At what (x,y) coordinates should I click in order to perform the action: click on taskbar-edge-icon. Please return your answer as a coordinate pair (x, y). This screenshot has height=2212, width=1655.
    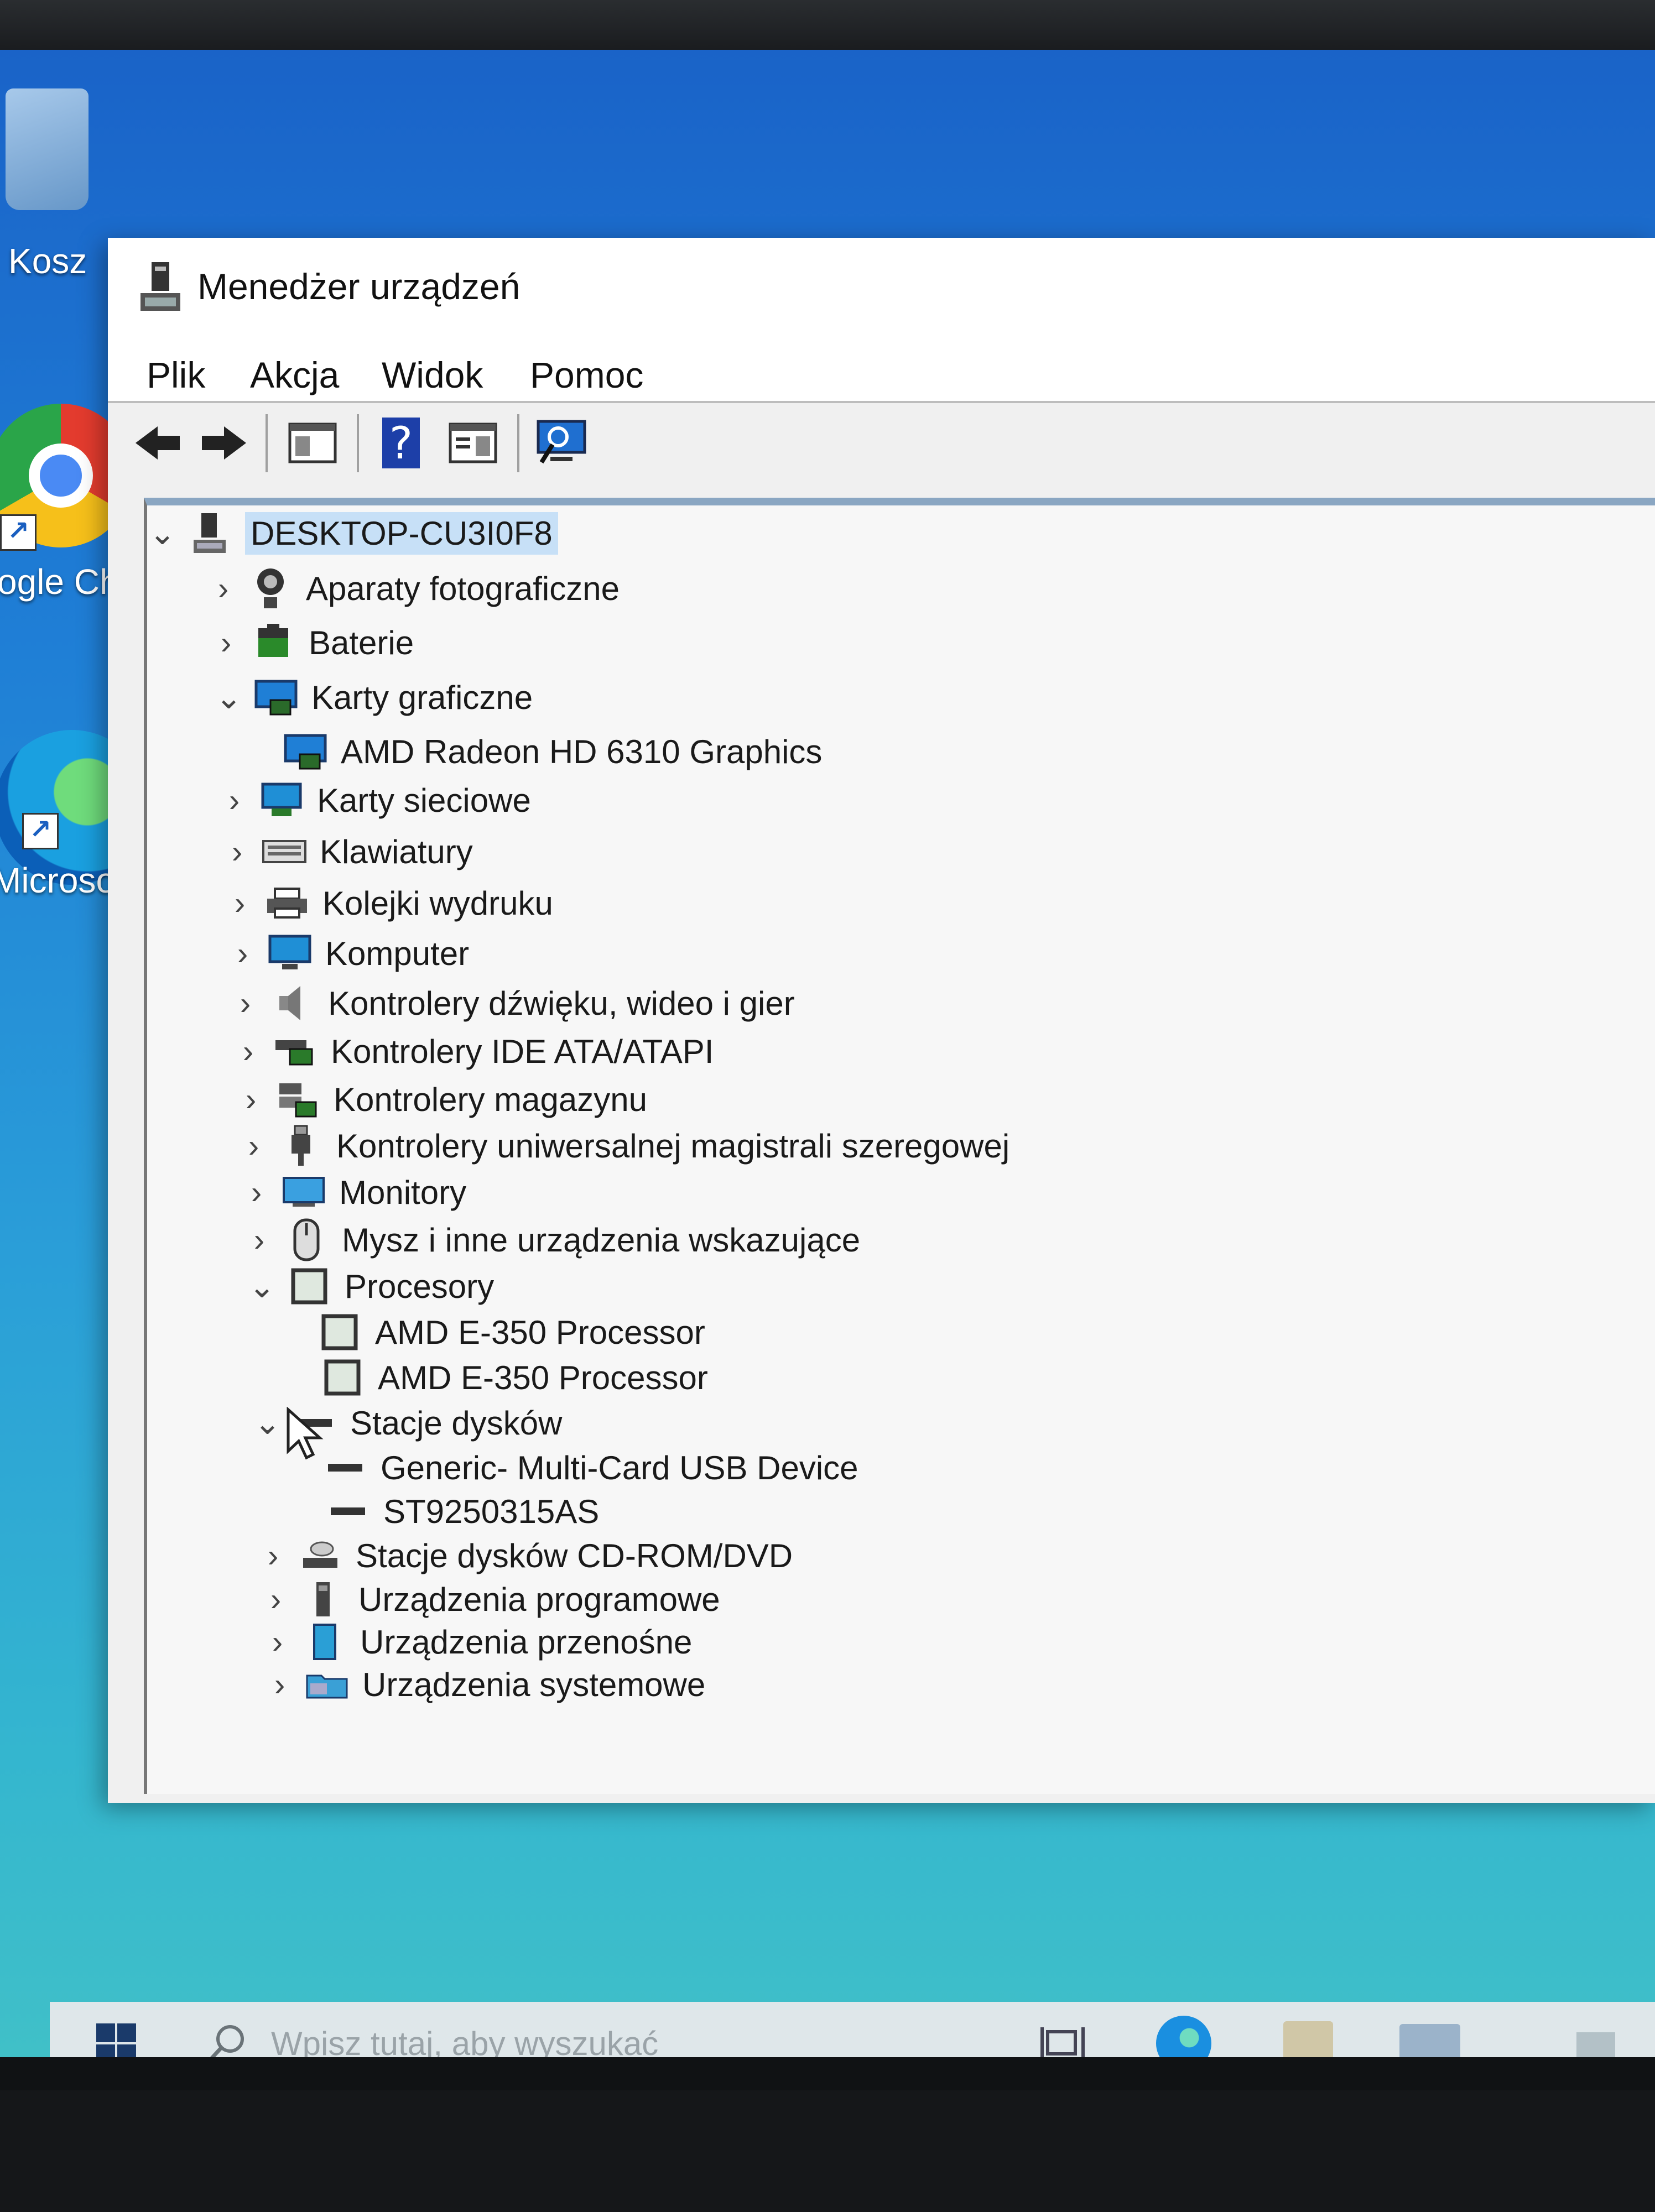
    Looking at the image, I should click on (1183, 2037).